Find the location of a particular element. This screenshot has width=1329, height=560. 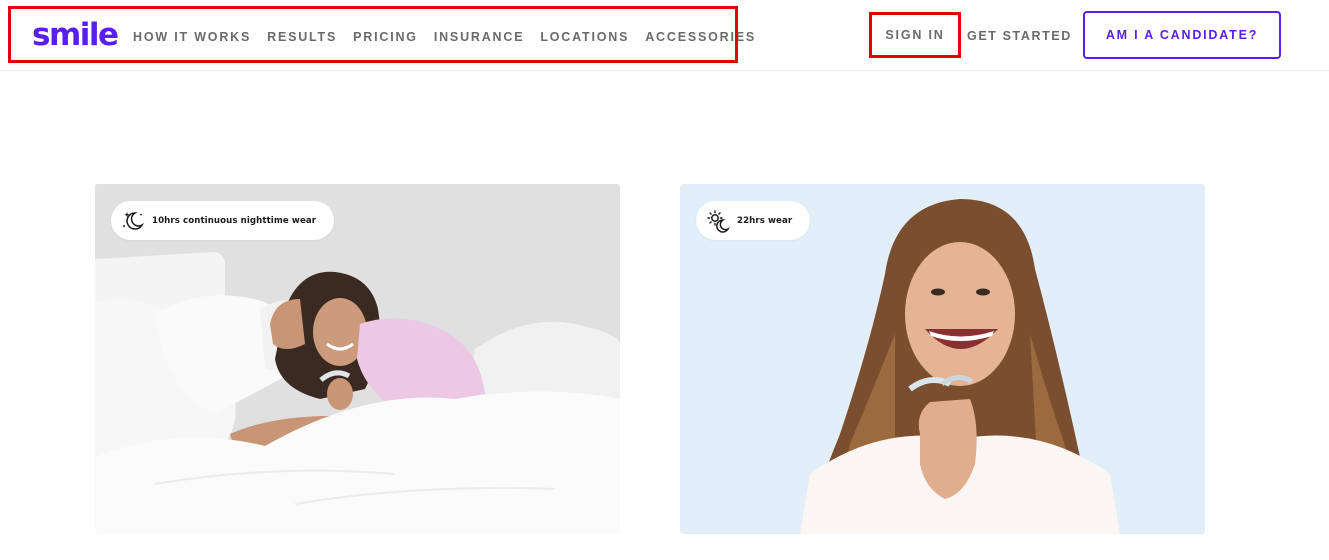

nighttime-wear-badge: 10hrs continuous nighttime wear is located at coordinates (223, 220).